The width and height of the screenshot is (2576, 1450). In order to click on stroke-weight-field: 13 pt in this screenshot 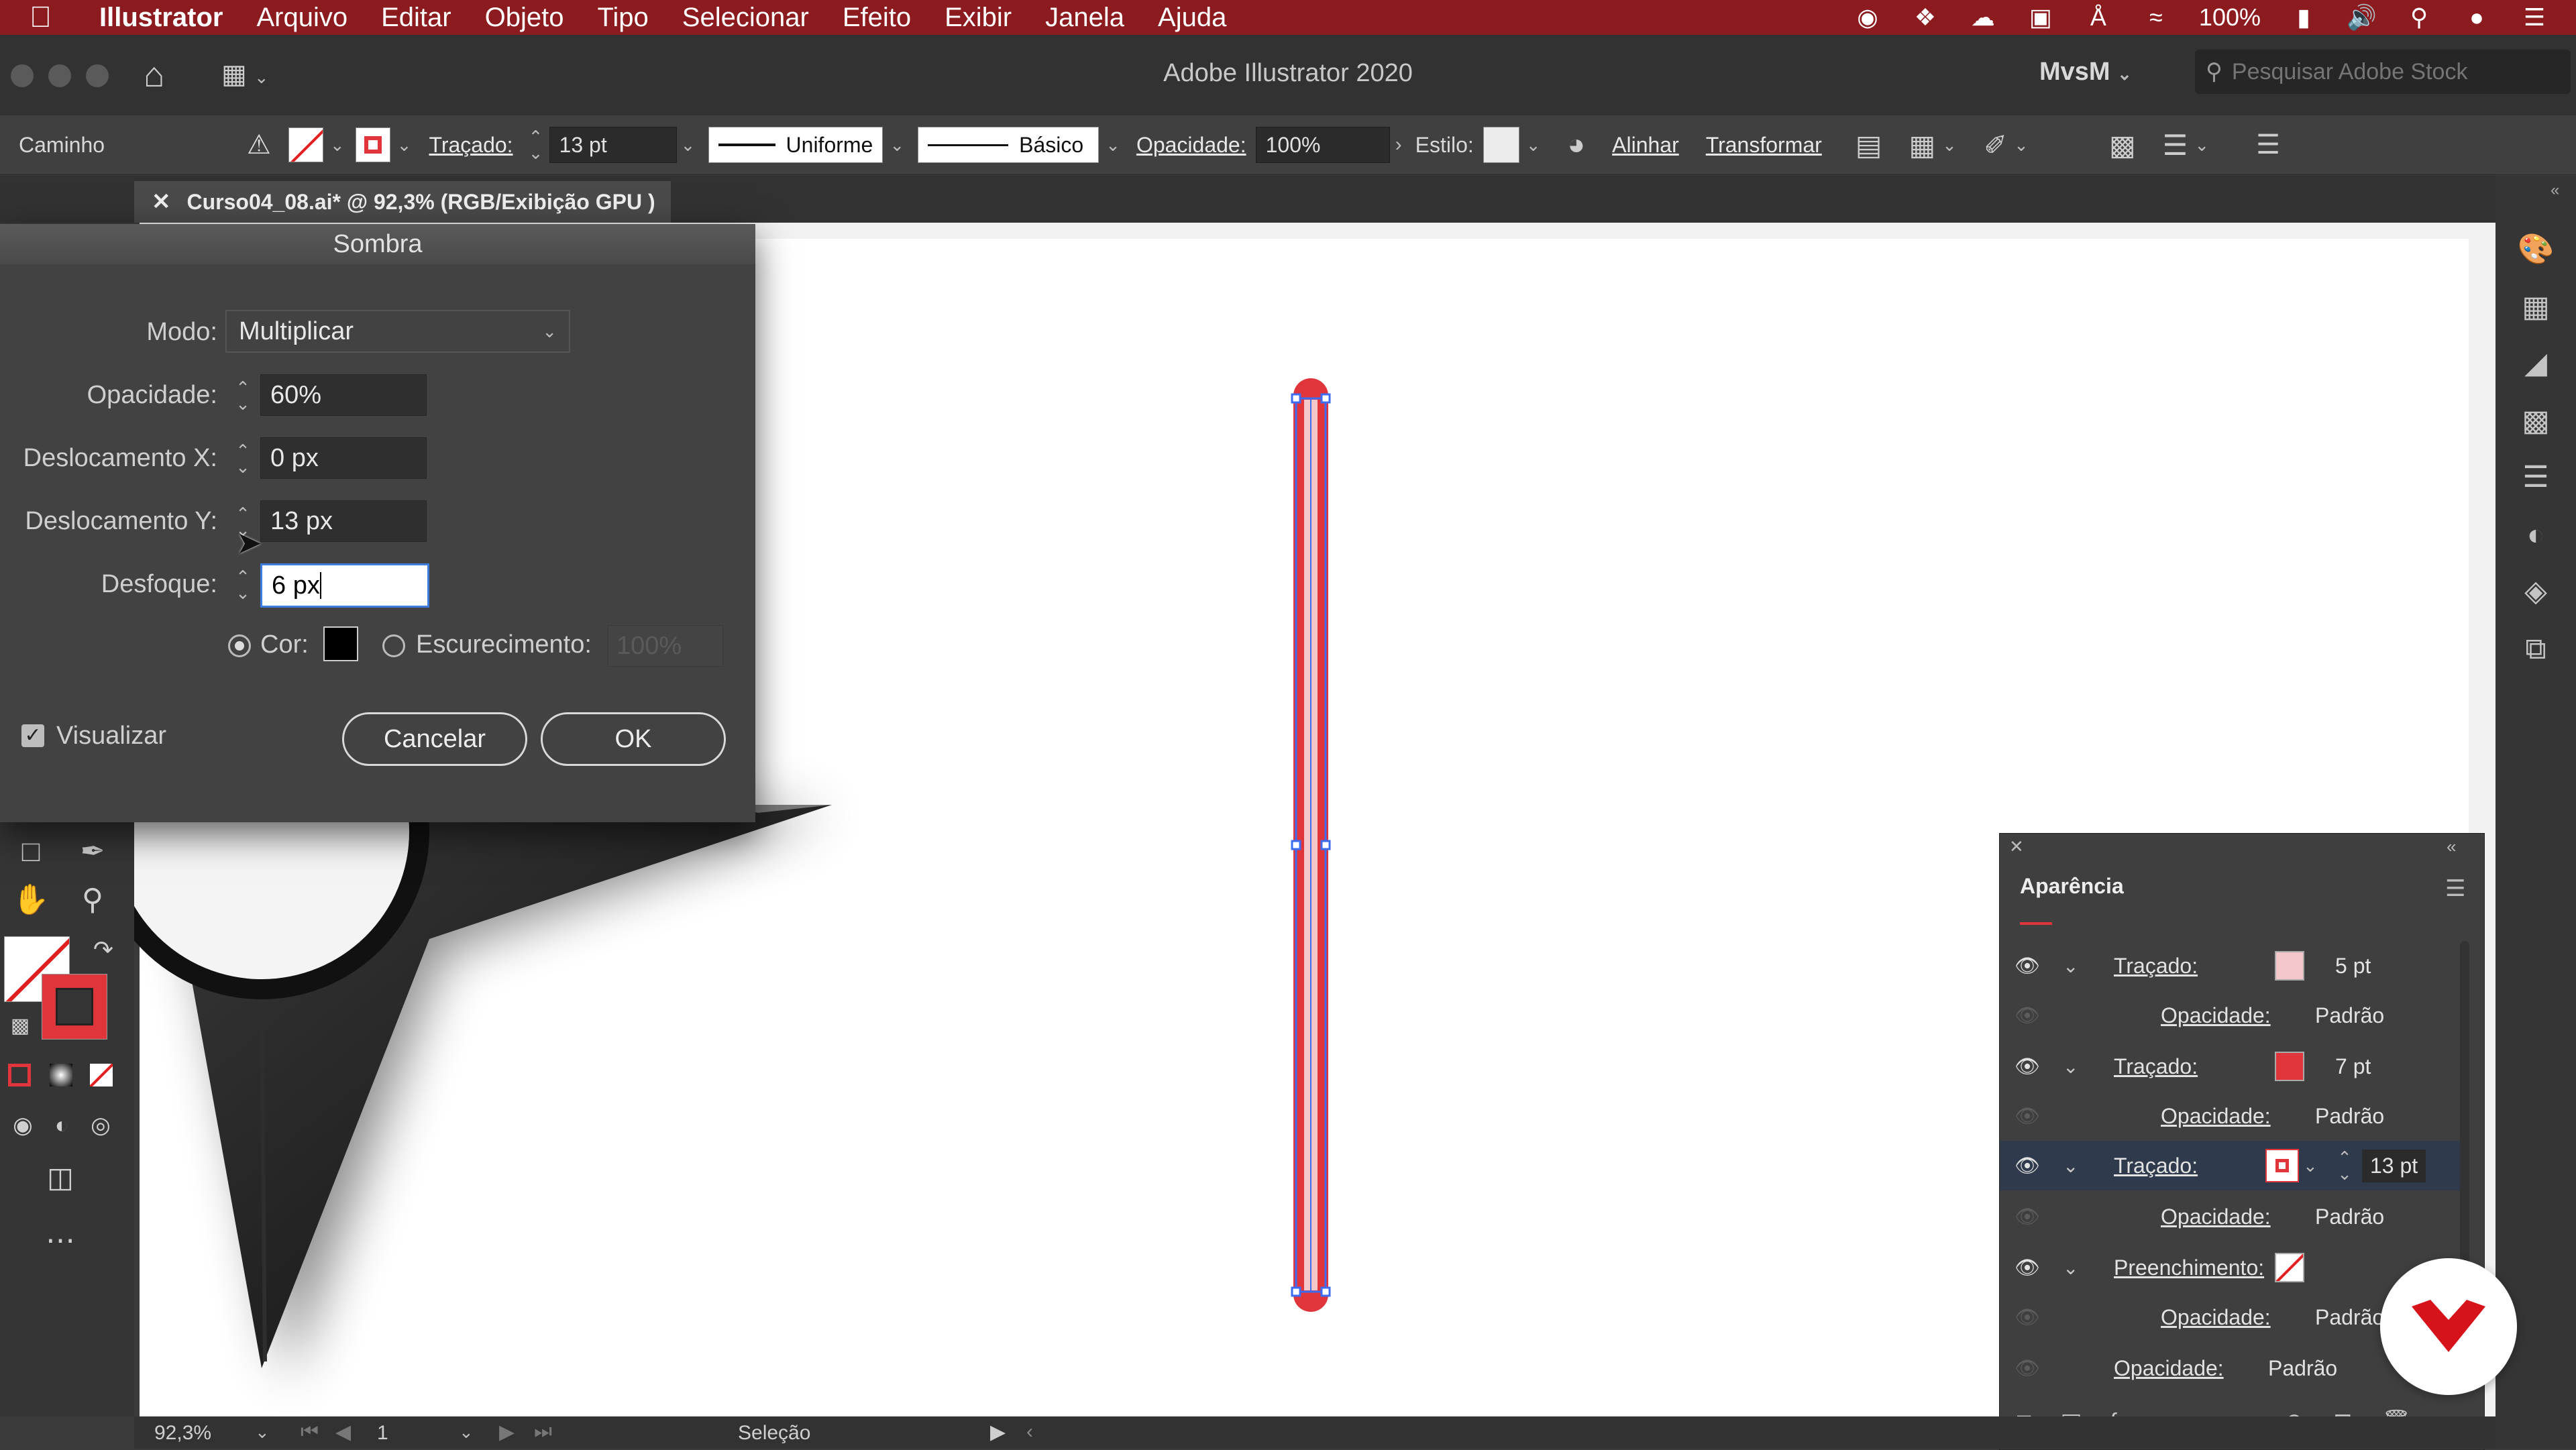, I will do `click(613, 145)`.